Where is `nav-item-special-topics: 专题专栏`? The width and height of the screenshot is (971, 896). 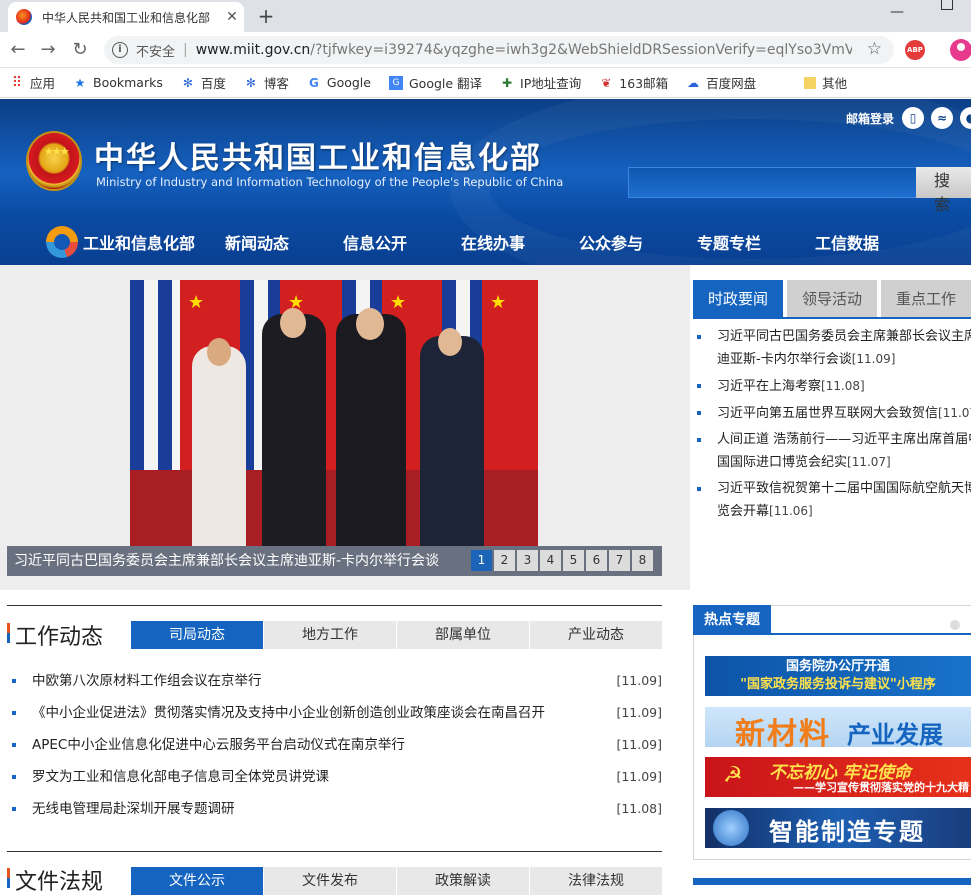 nav-item-special-topics: 专题专栏 is located at coordinates (729, 244).